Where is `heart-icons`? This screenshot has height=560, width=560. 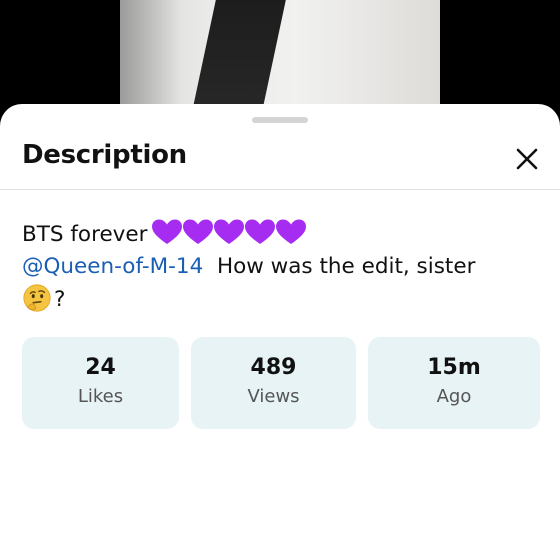 heart-icons is located at coordinates (229, 232).